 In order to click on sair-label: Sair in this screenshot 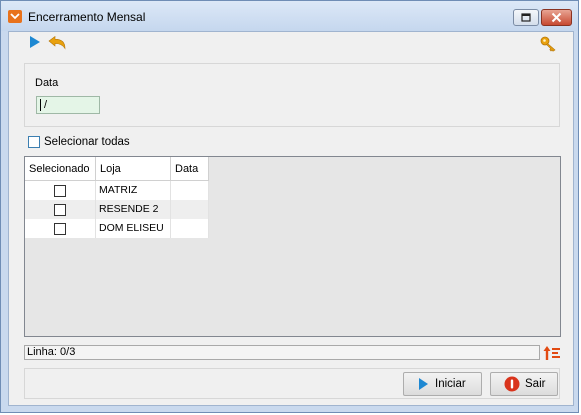, I will do `click(535, 384)`.